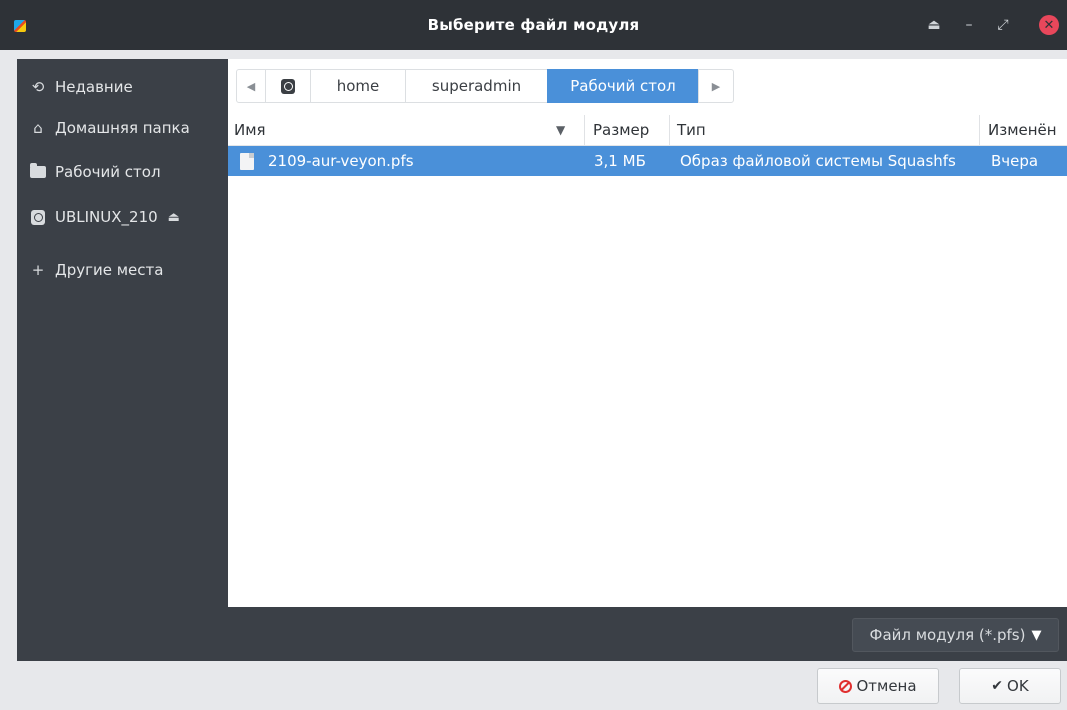 The image size is (1067, 710). What do you see at coordinates (1018, 686) in the screenshot?
I see `ok-label: OK` at bounding box center [1018, 686].